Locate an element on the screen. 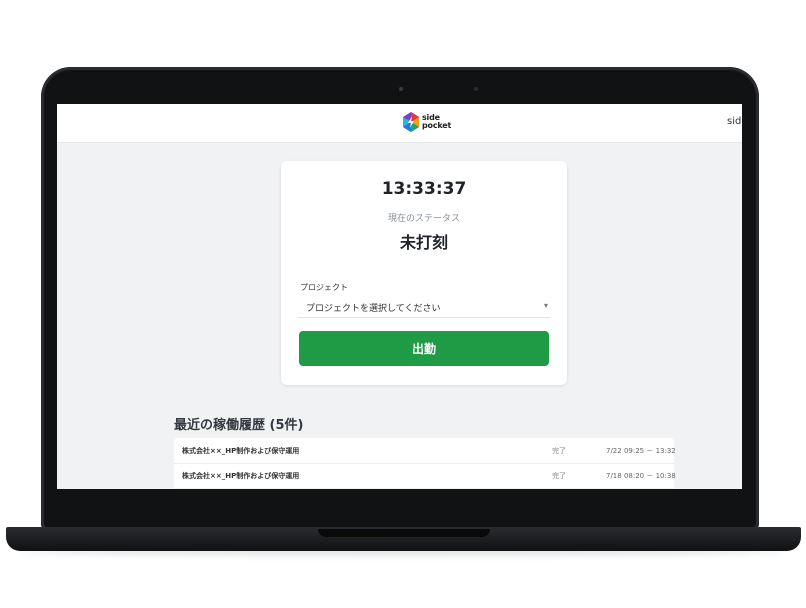  top-navigation-bar: side pocket side is located at coordinates (399, 123).